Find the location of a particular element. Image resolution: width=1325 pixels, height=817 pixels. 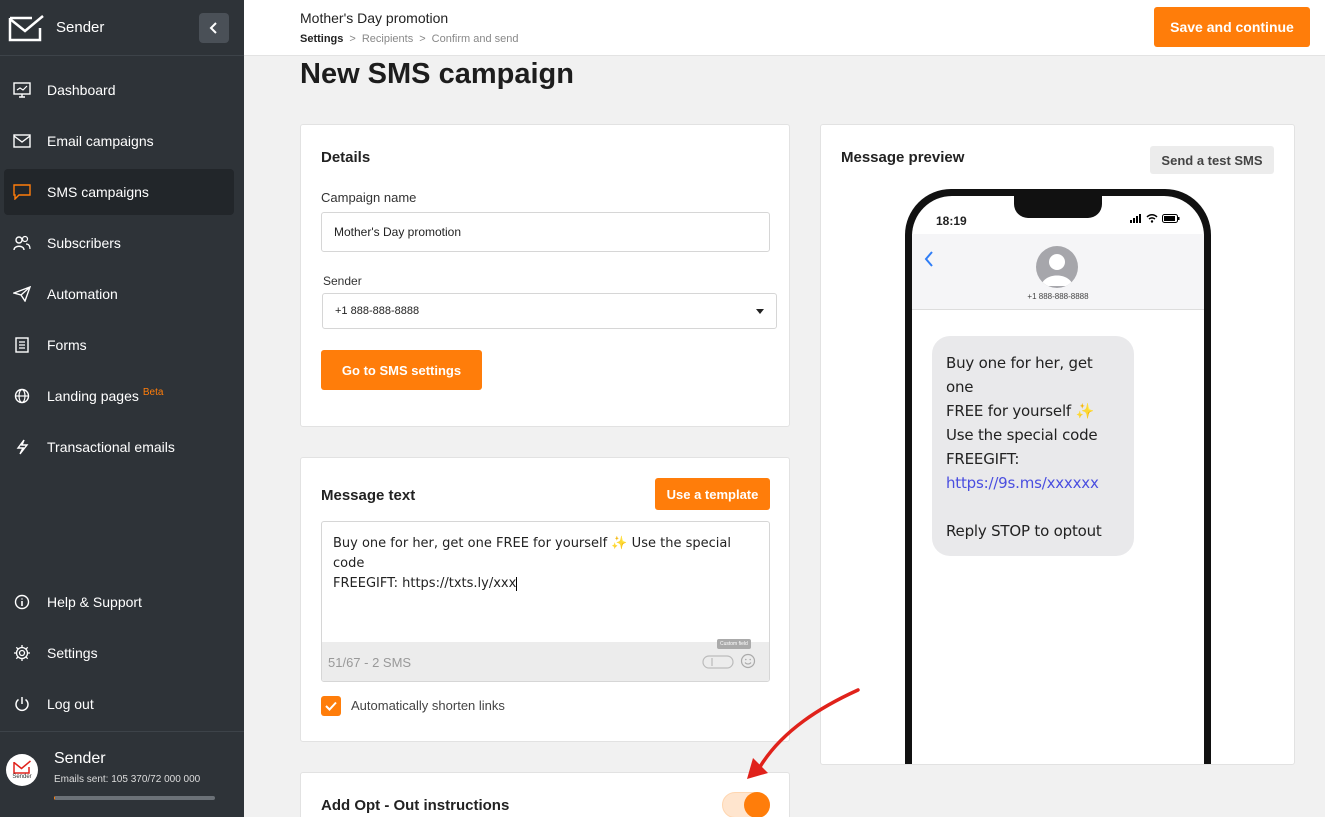

sidebar-item-automation: Automation is located at coordinates (119, 294).